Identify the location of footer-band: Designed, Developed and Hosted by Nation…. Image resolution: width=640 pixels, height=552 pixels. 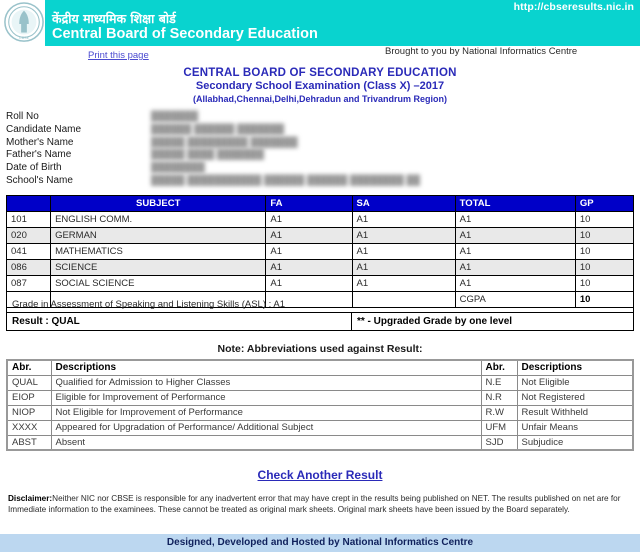
(320, 543).